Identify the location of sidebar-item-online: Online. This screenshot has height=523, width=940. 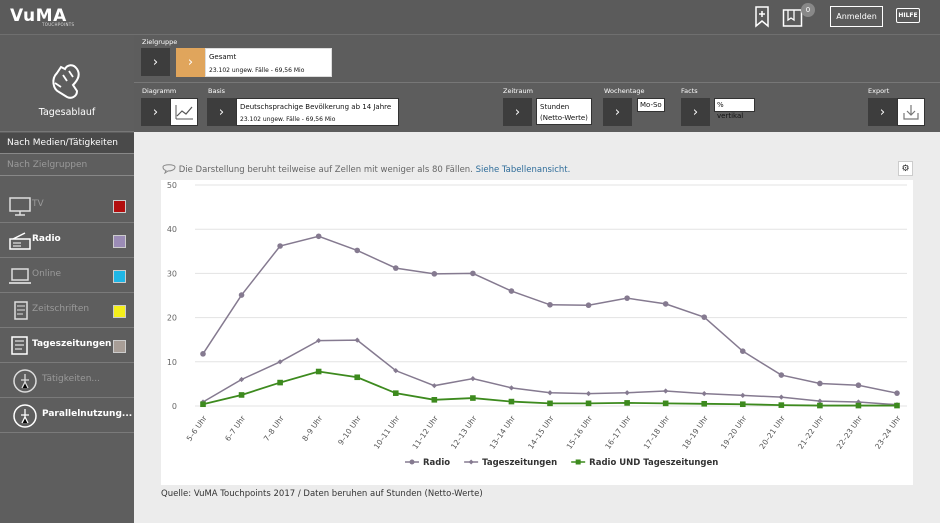
(67, 275).